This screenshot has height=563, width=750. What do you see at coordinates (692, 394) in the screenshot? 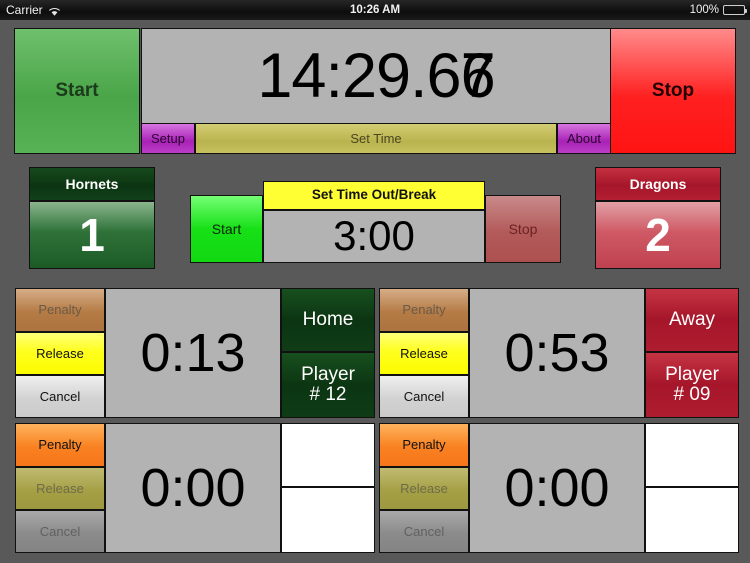
I see `player-number: # 09` at bounding box center [692, 394].